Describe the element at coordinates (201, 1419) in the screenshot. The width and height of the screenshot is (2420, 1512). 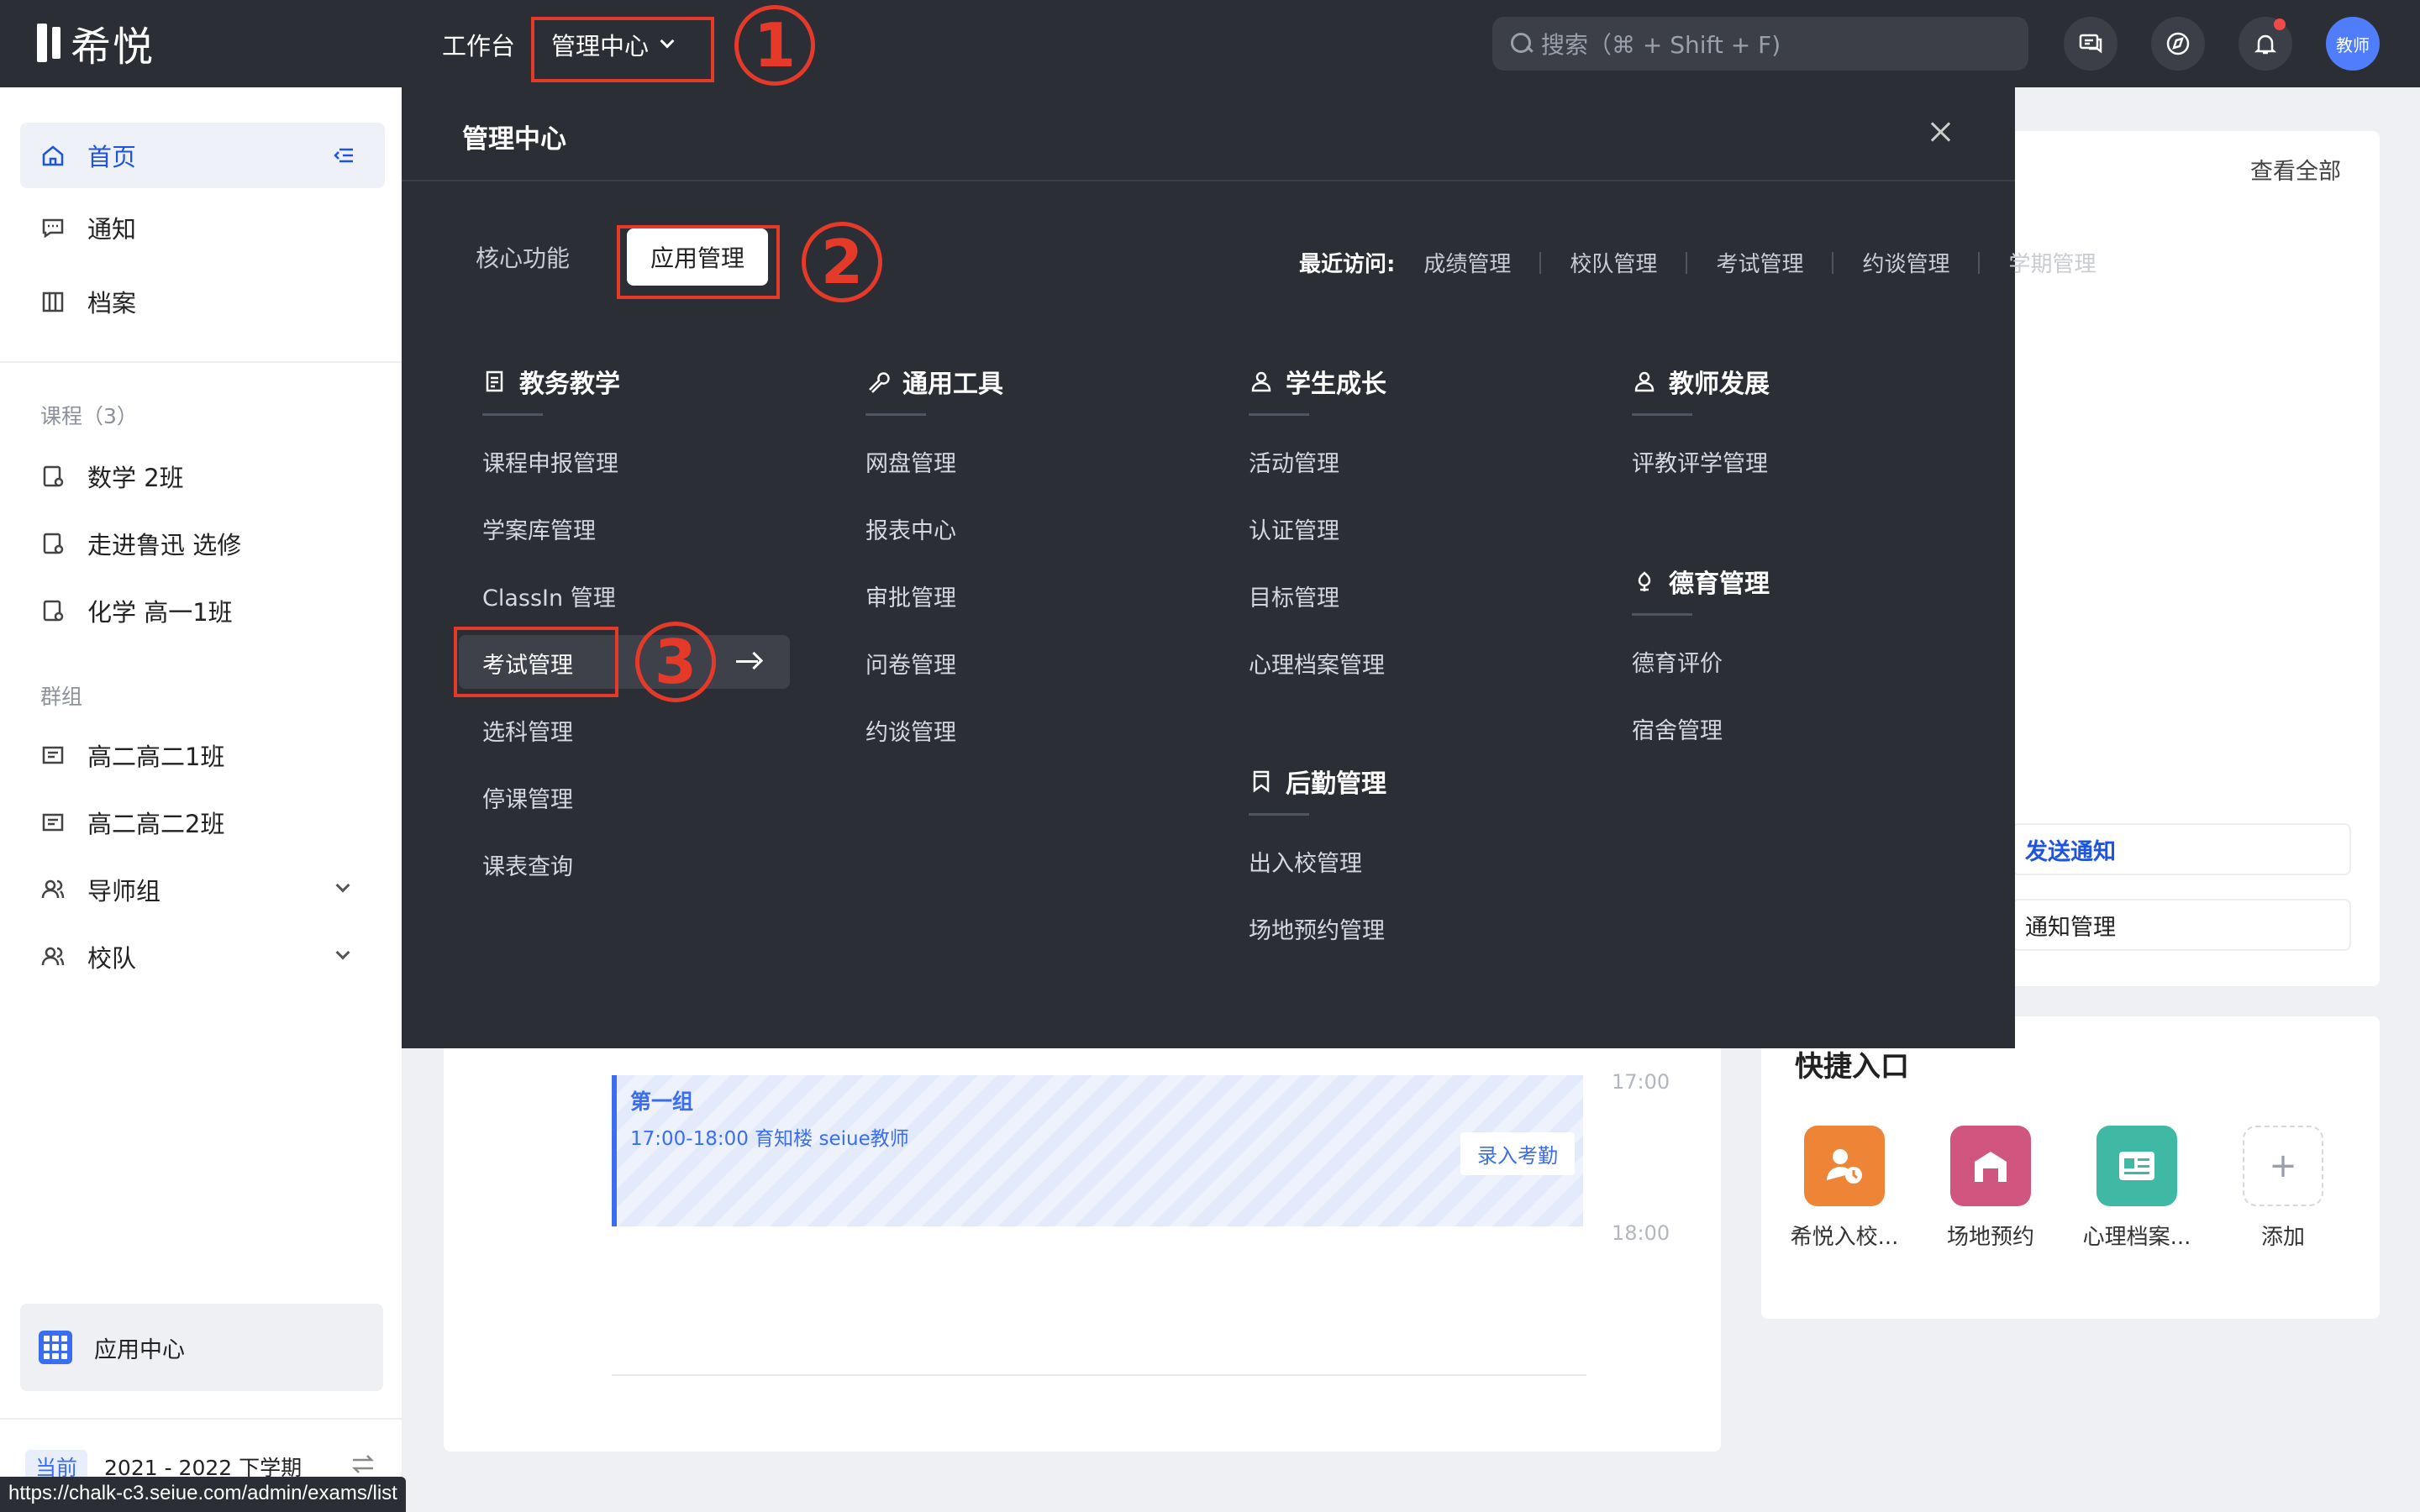
I see `sidebar-divider` at that location.